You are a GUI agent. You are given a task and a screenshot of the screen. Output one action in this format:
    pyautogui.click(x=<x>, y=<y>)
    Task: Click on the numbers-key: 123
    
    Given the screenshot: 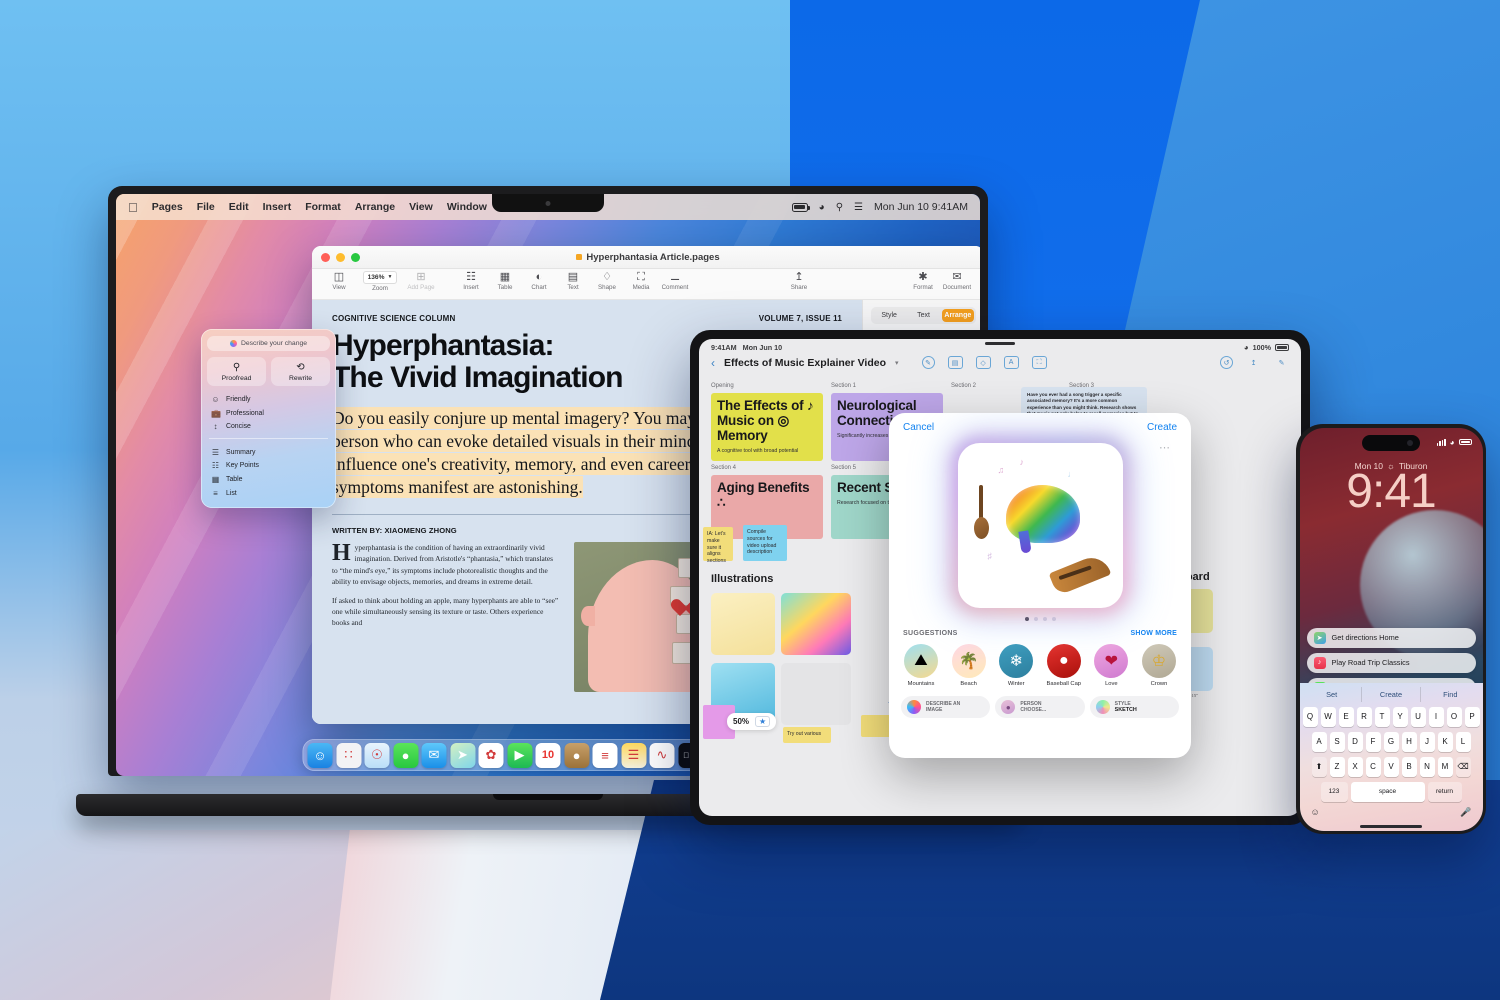 What is the action you would take?
    pyautogui.click(x=1334, y=791)
    